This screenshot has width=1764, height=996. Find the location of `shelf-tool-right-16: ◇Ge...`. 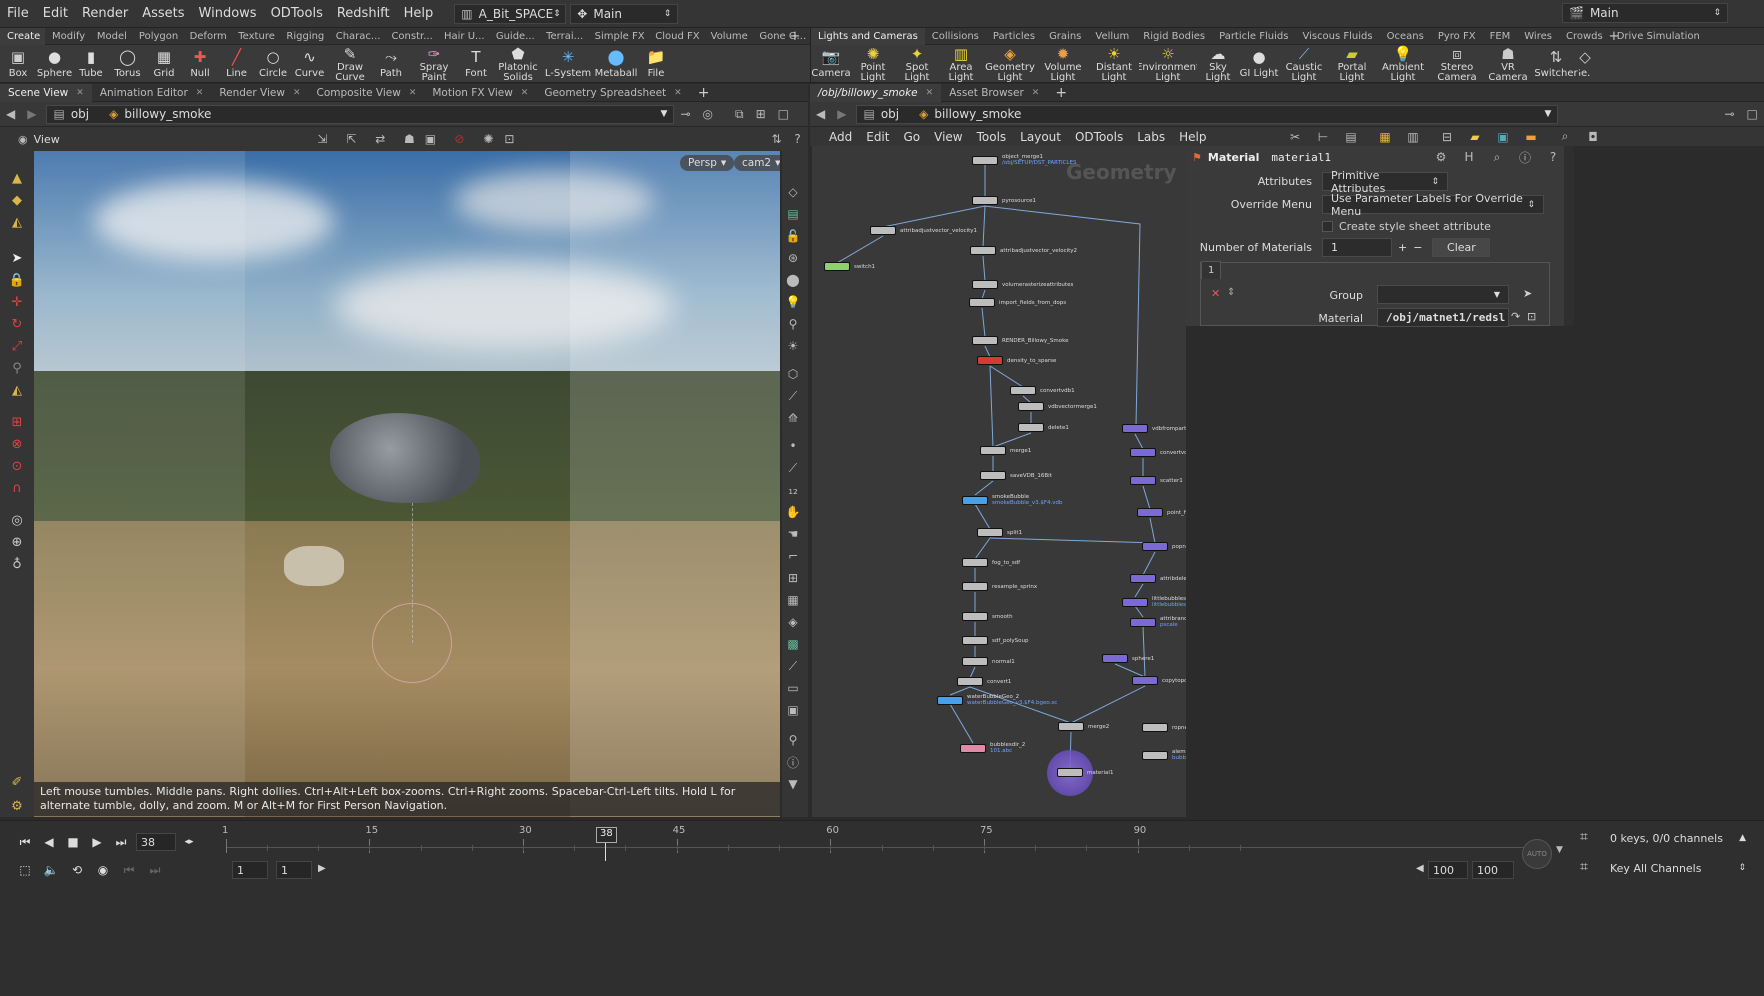

shelf-tool-right-16: ◇Ge... is located at coordinates (1585, 64).